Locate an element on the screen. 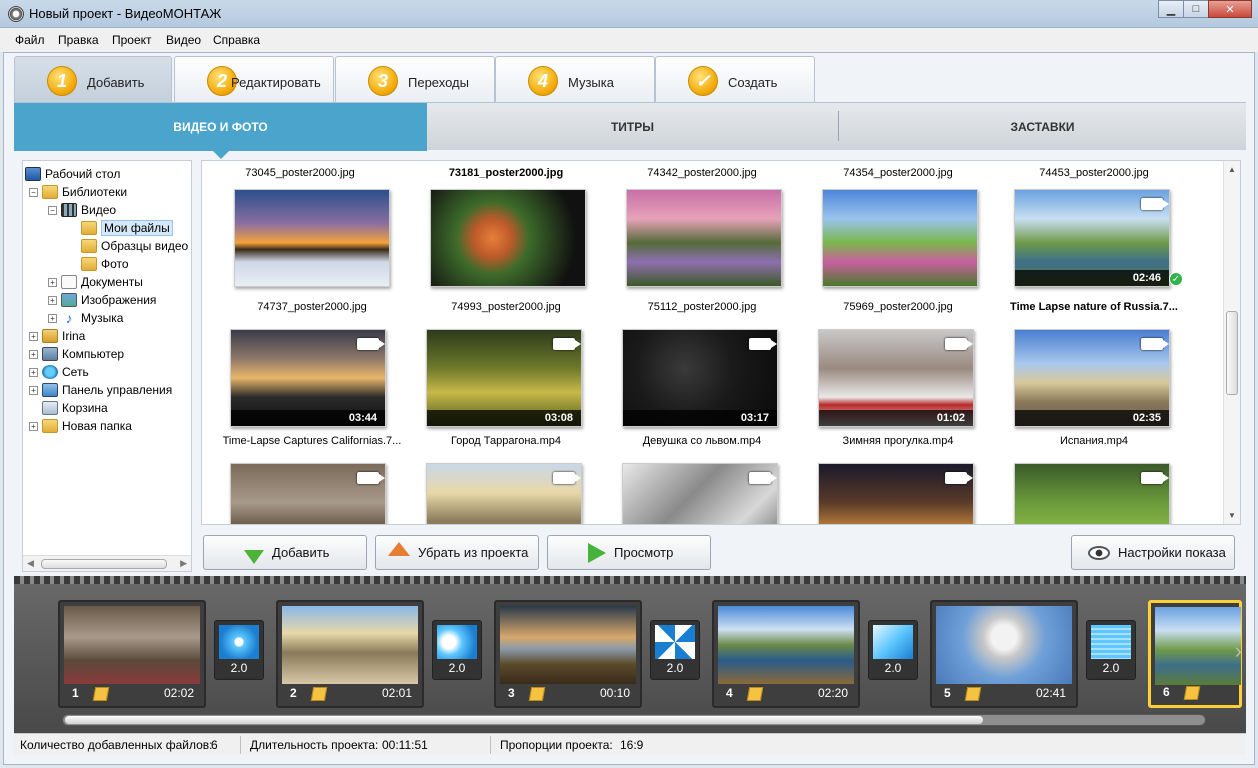 The width and height of the screenshot is (1258, 768). media-thumbnail: 03:17 is located at coordinates (700, 378).